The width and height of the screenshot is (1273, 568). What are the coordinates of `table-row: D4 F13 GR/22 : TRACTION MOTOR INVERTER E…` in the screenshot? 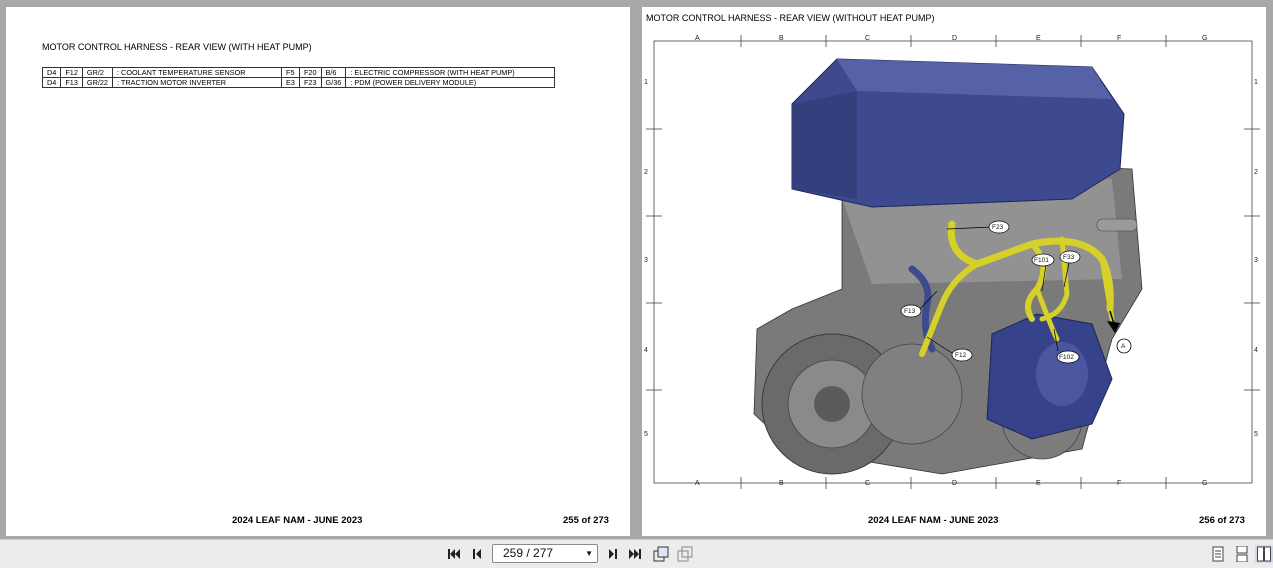 It's located at (298, 82).